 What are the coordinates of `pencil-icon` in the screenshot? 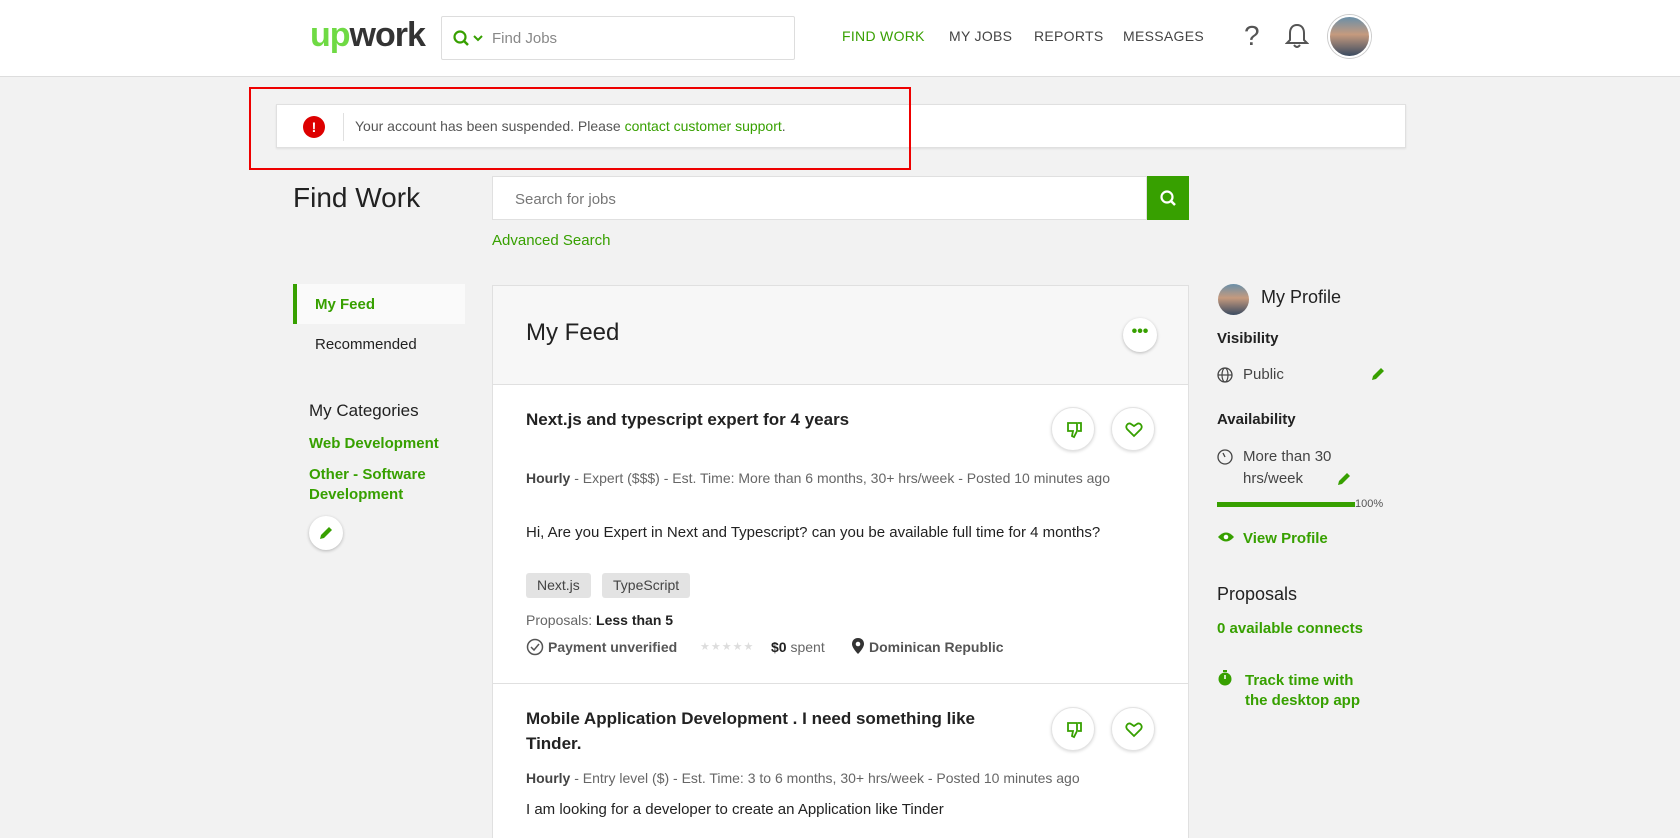 It's located at (326, 533).